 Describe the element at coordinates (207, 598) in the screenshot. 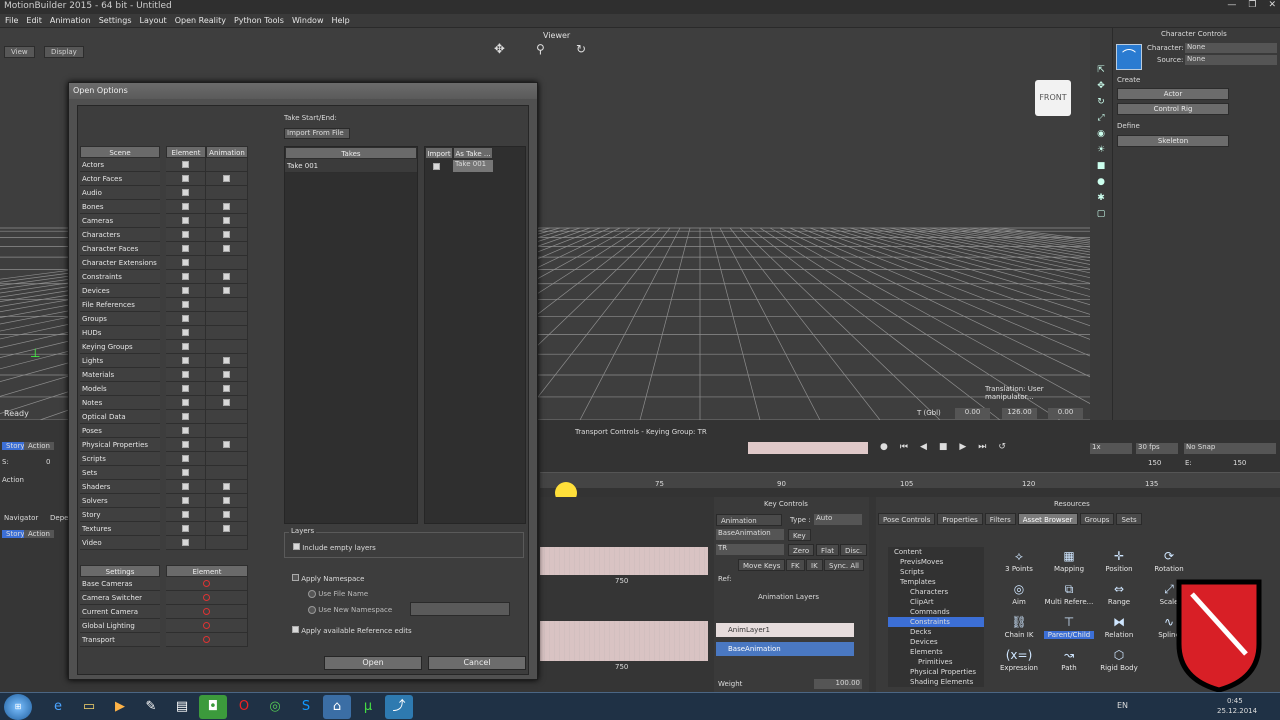

I see `settings-element-toggle` at that location.